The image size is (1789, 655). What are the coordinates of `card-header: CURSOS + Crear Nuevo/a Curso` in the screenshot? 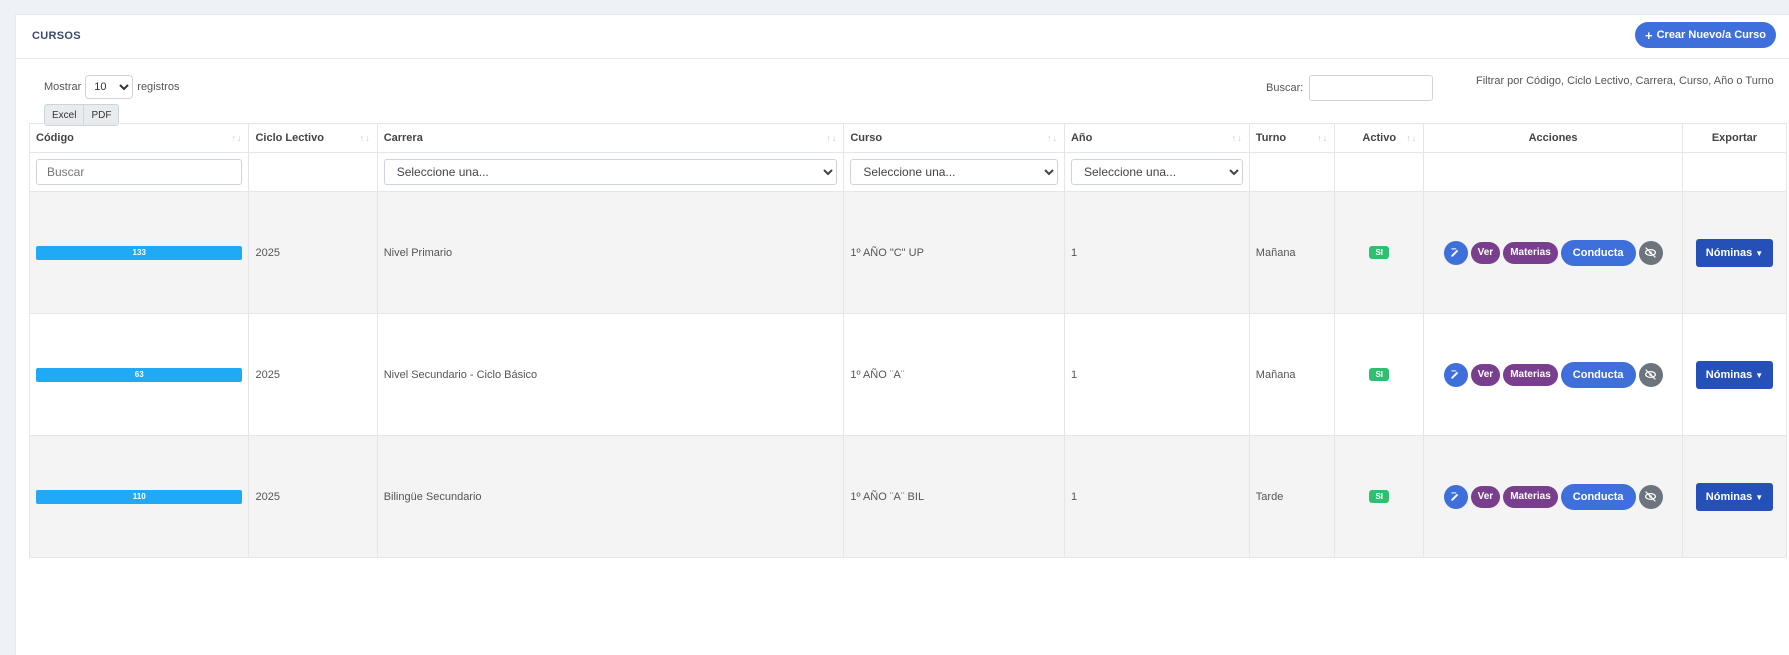 It's located at (902, 37).